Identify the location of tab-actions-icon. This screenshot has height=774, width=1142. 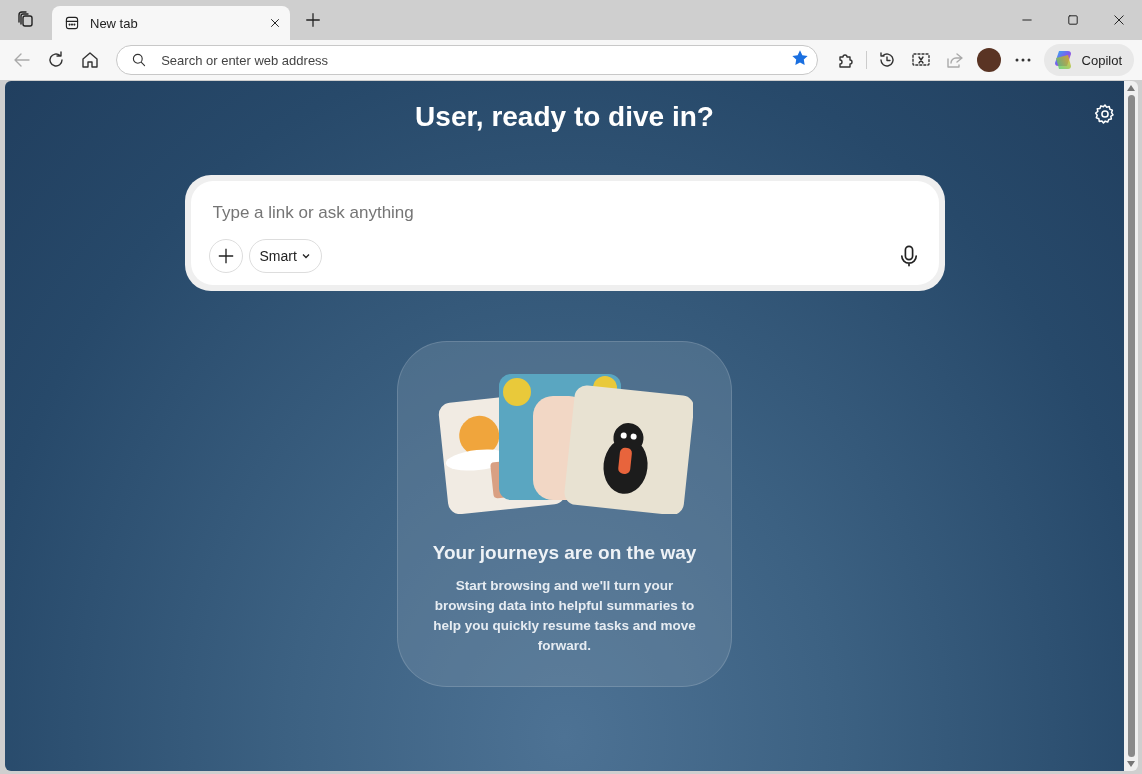
(26, 20).